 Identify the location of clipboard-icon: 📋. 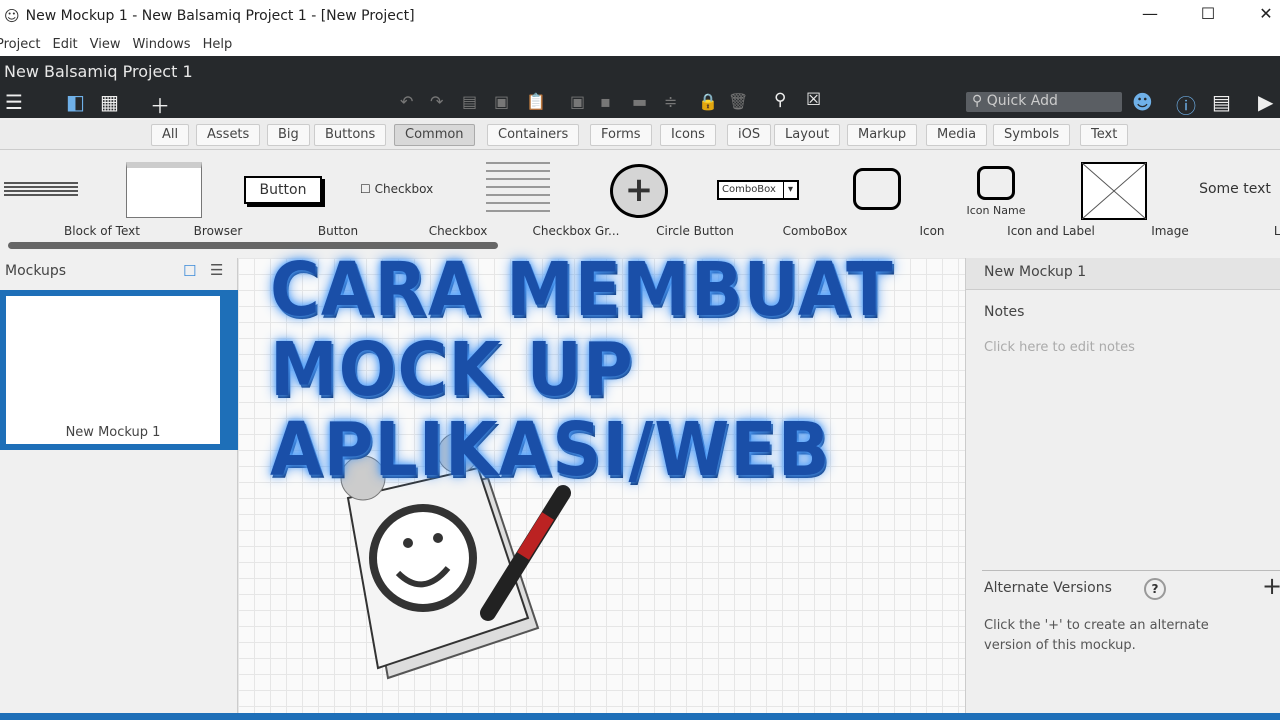
(536, 101).